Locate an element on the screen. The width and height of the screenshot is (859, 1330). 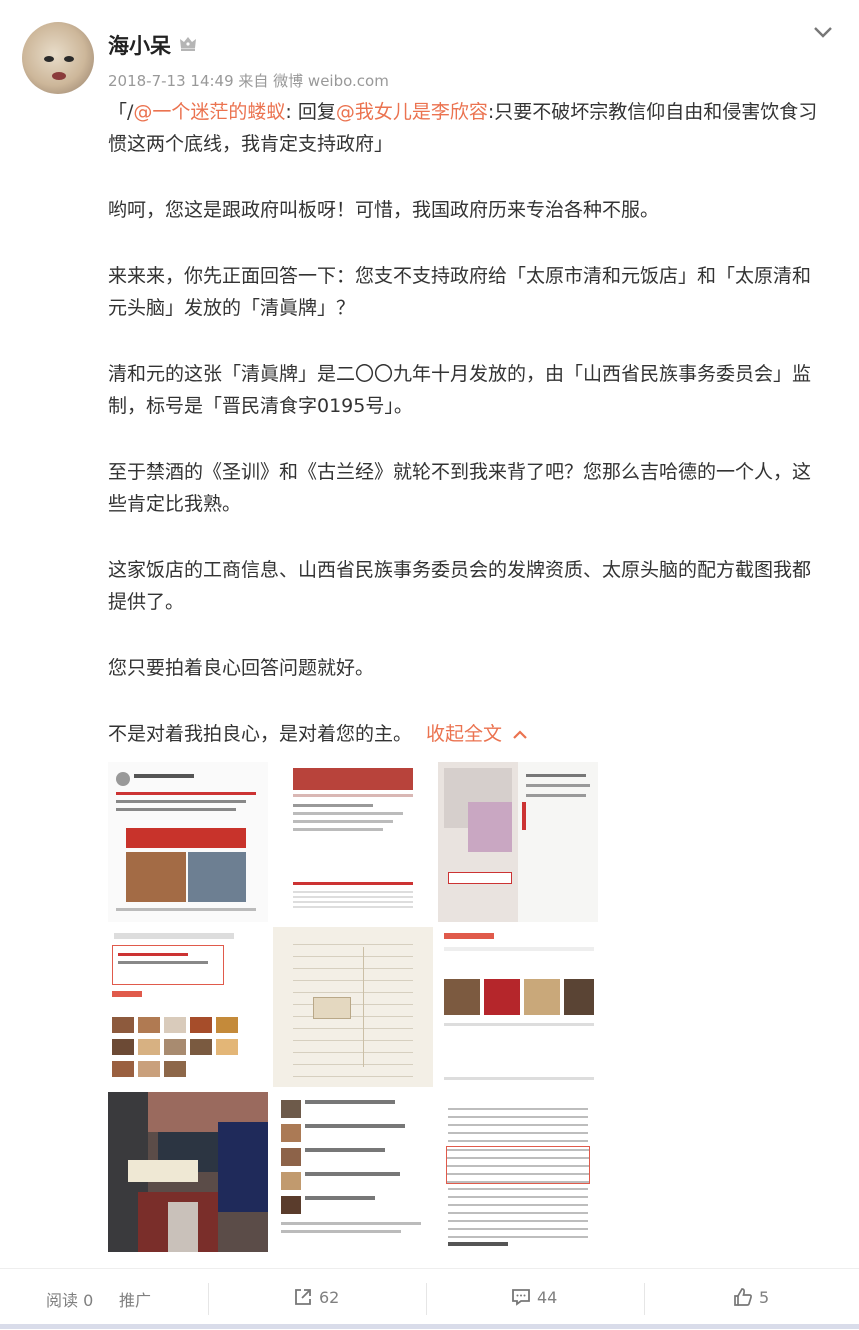
image-certificate-photo is located at coordinates (518, 842).